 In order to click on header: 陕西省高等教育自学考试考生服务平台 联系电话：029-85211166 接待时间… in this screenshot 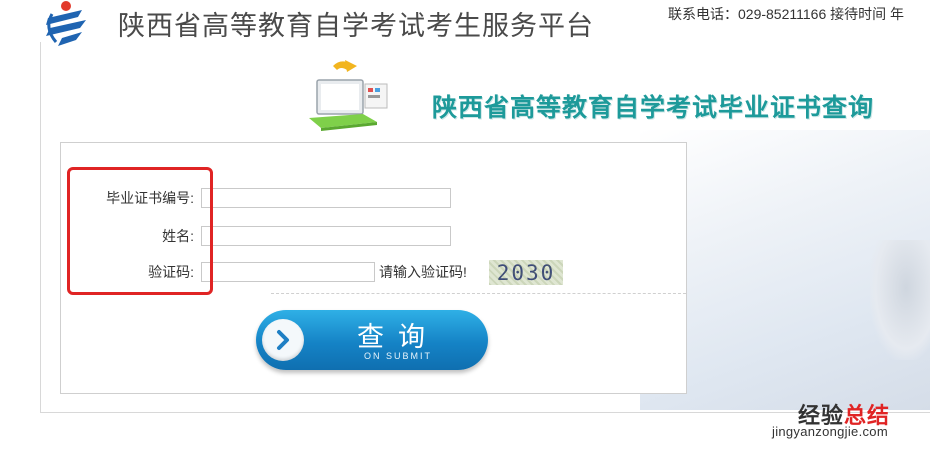, I will do `click(465, 23)`.